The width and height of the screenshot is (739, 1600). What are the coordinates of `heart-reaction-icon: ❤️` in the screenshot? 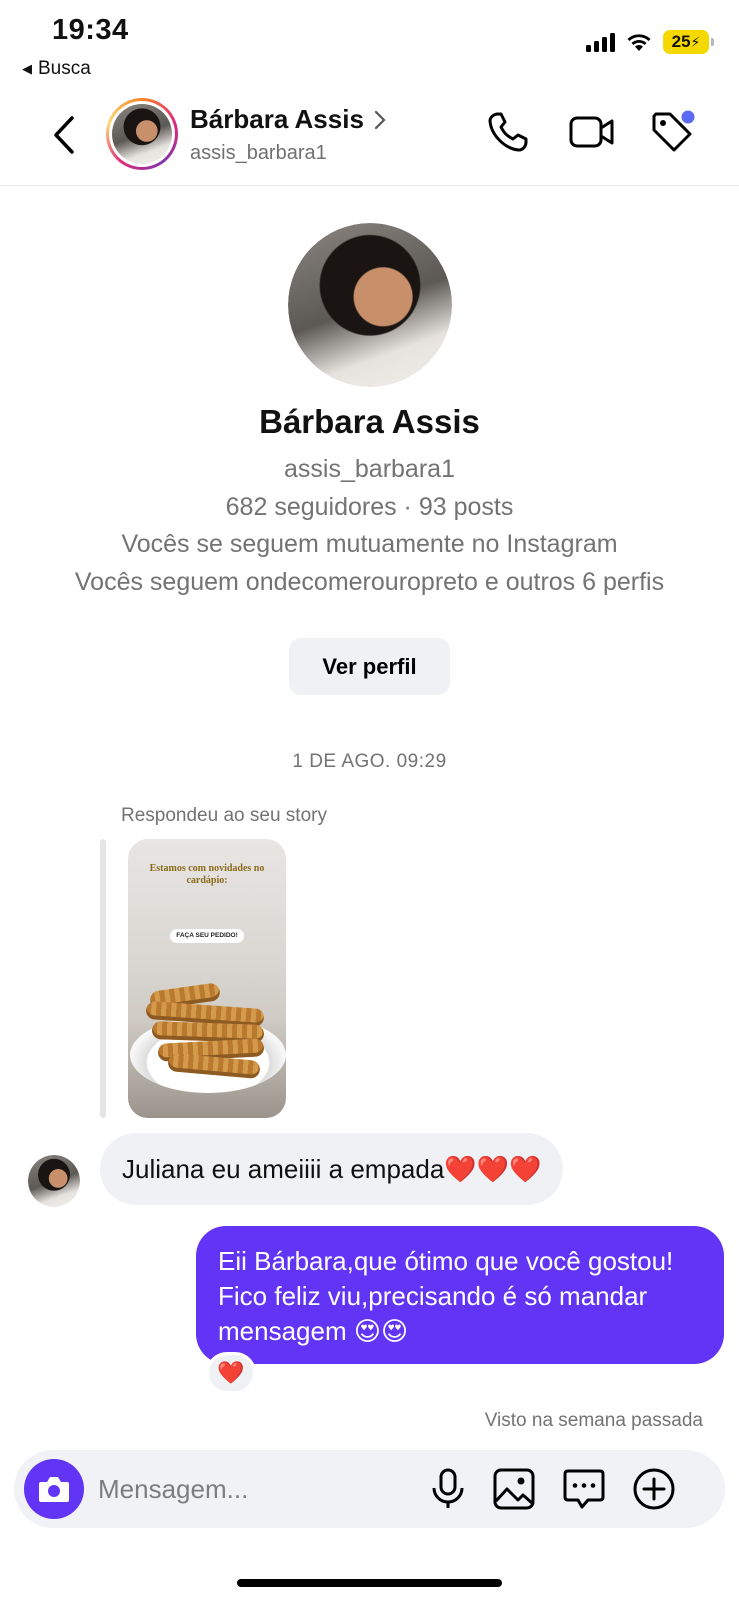 It's located at (231, 1372).